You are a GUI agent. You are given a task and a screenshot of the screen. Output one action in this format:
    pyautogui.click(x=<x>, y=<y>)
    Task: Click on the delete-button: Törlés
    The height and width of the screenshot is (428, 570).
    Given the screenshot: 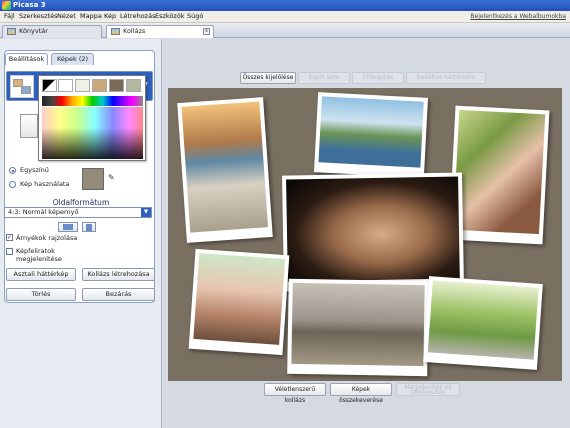 What is the action you would take?
    pyautogui.click(x=41, y=294)
    